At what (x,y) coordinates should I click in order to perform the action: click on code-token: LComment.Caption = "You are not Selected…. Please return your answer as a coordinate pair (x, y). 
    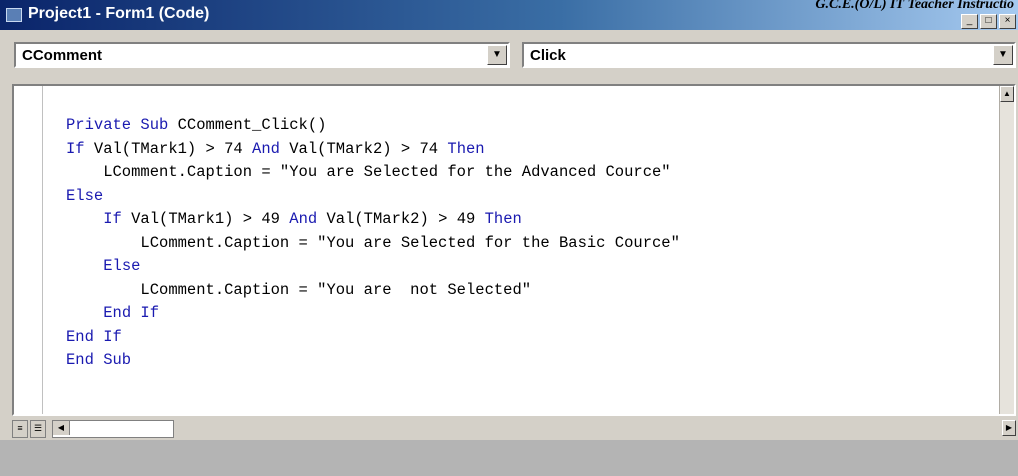
    Looking at the image, I should click on (299, 289).